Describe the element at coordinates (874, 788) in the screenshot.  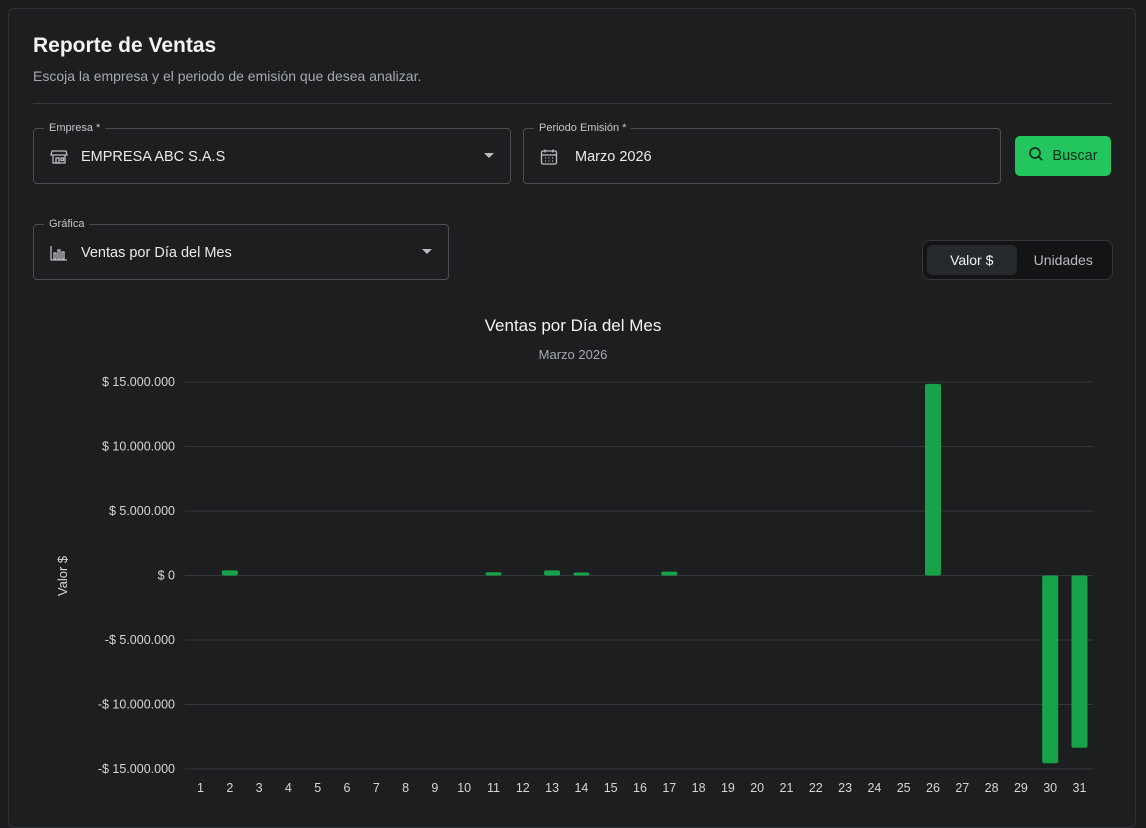
I see `x-tick-label: 24` at that location.